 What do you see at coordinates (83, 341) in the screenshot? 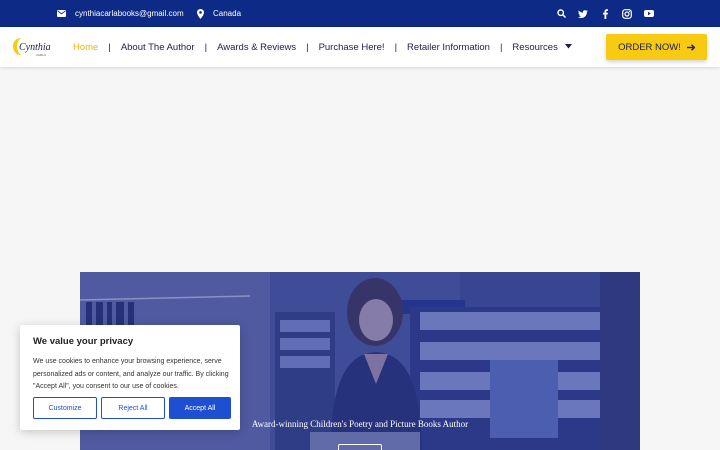
I see `cookie-title: We value your privacy` at bounding box center [83, 341].